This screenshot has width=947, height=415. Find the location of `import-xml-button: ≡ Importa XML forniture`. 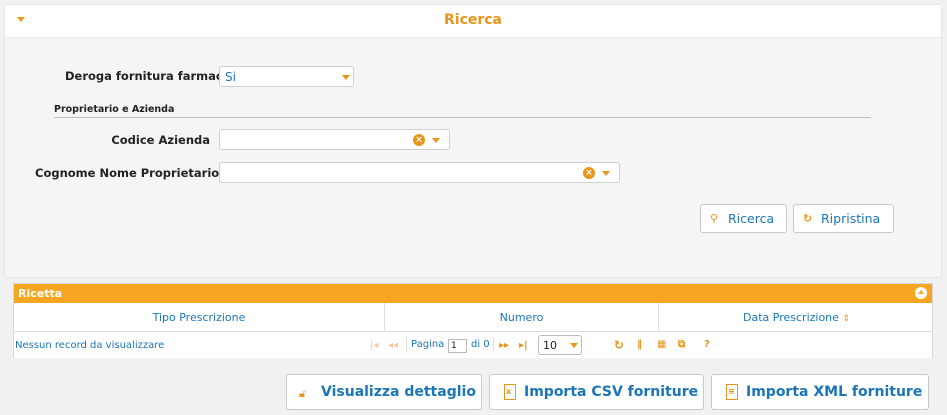

import-xml-button: ≡ Importa XML forniture is located at coordinates (820, 392).